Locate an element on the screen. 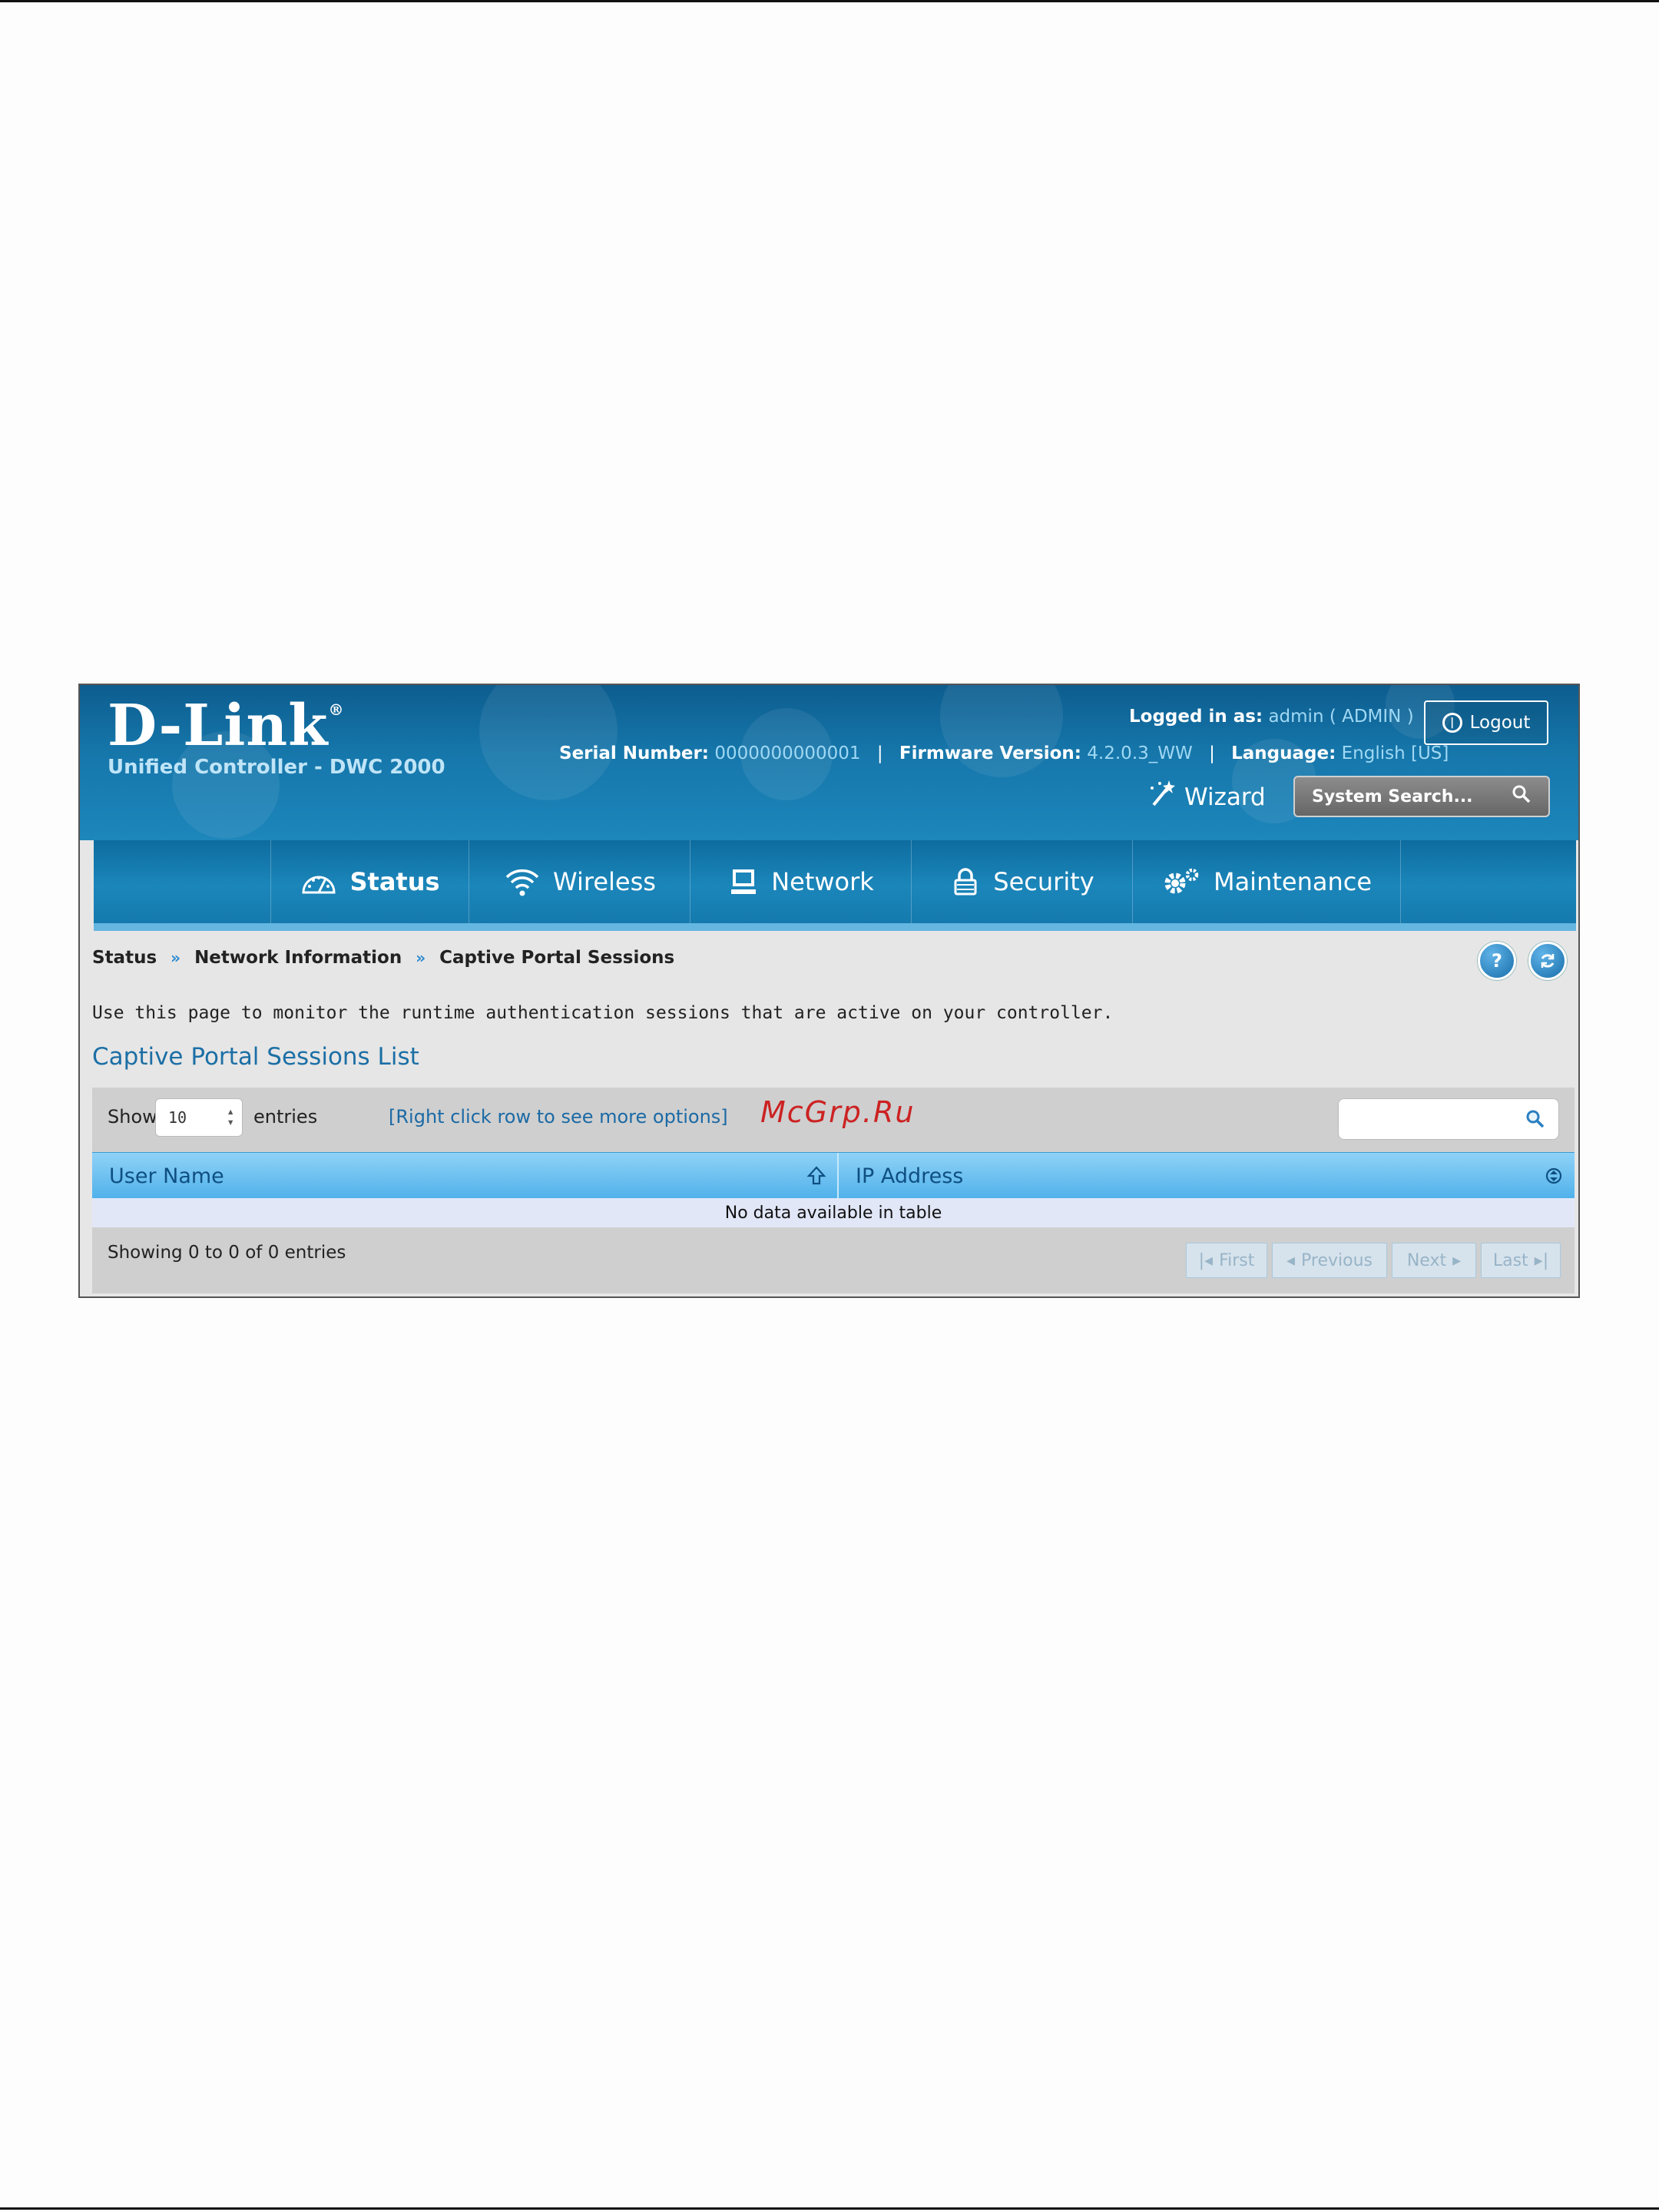  pager-first-button: |◂ First is located at coordinates (1226, 1260).